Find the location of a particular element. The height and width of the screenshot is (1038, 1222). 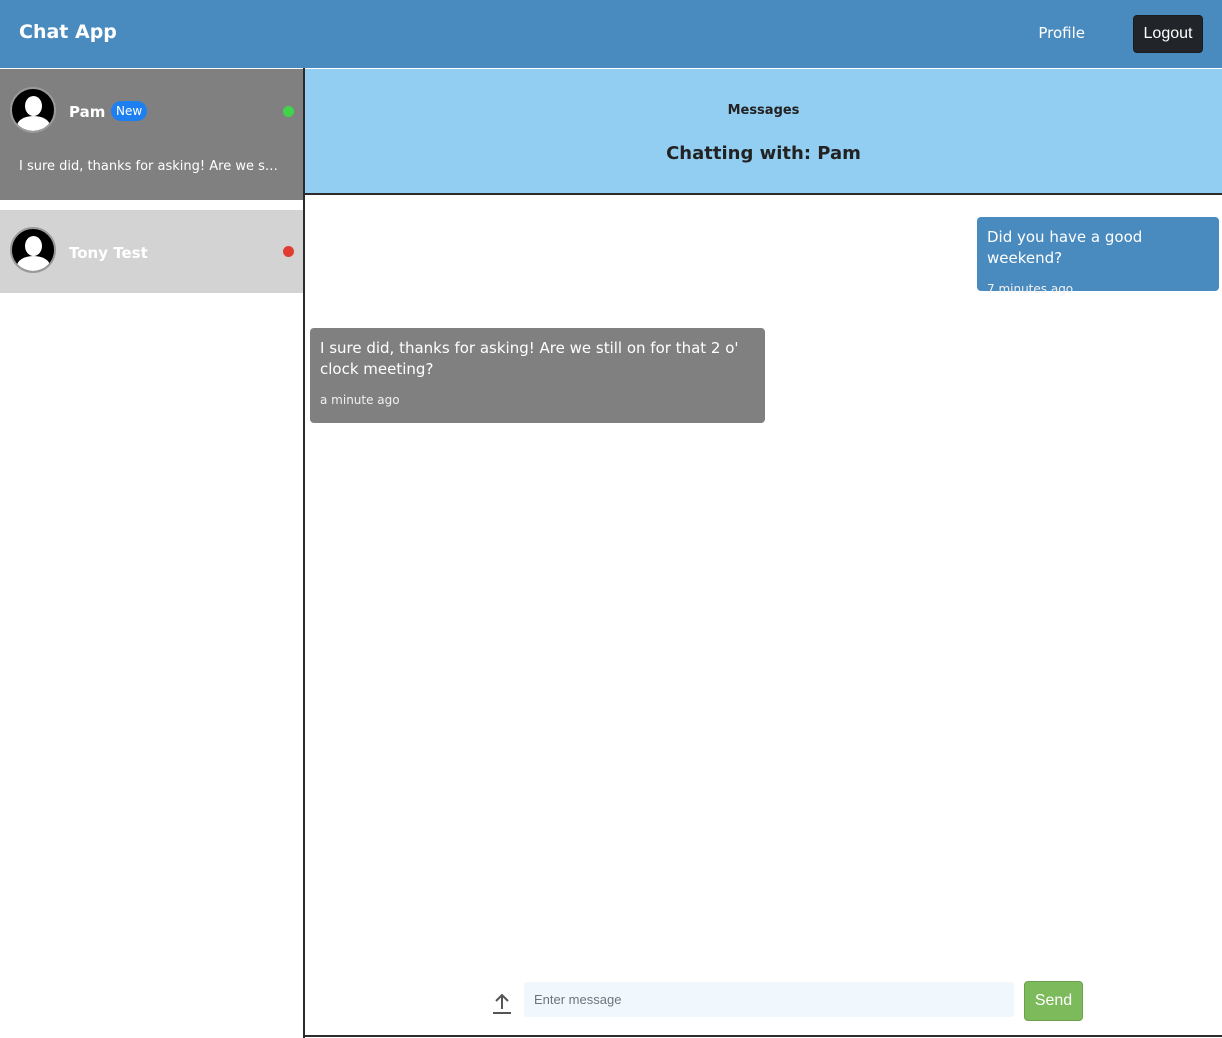

navbar: Chat App Profile Logout is located at coordinates (611, 34).